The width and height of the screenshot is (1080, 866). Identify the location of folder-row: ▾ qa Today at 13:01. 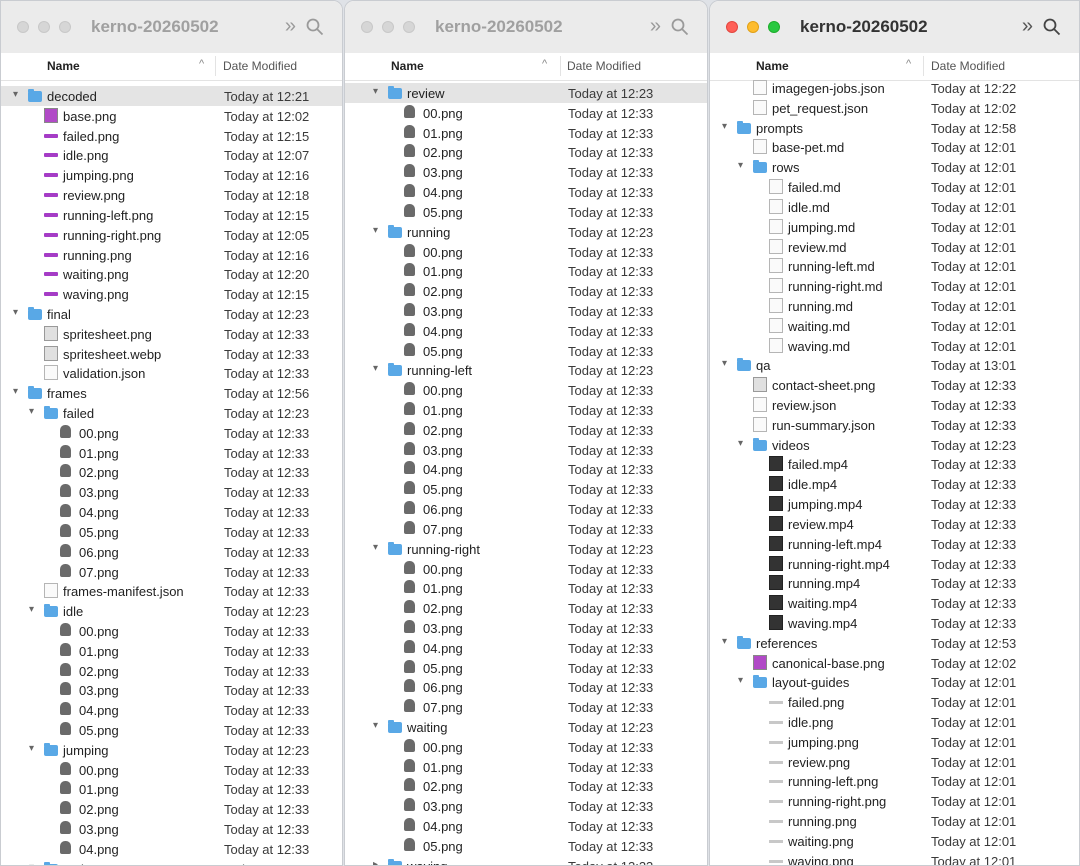
(894, 365).